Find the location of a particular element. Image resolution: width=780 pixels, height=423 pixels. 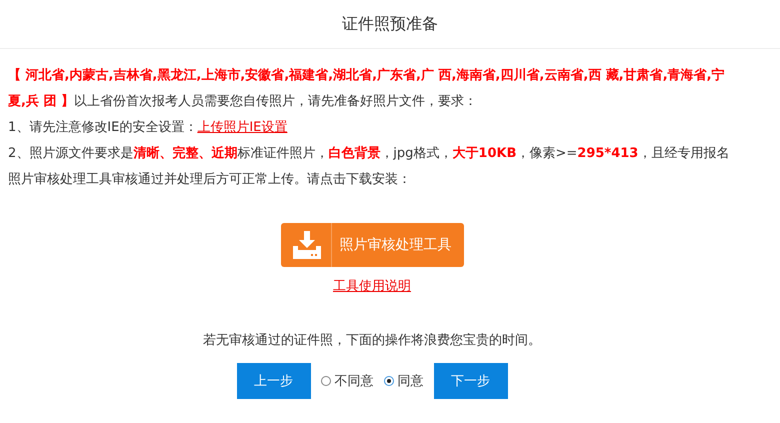

step-text: 2、照片源文件要求是清晰、完整、近期标准证件照片，白色背景，jpg格式，大于10KB，像素>=295*413，且经专用报名照片审核处理工具审核通过并处理后方可正常上传。请点击下载安装： is located at coordinates (369, 166).